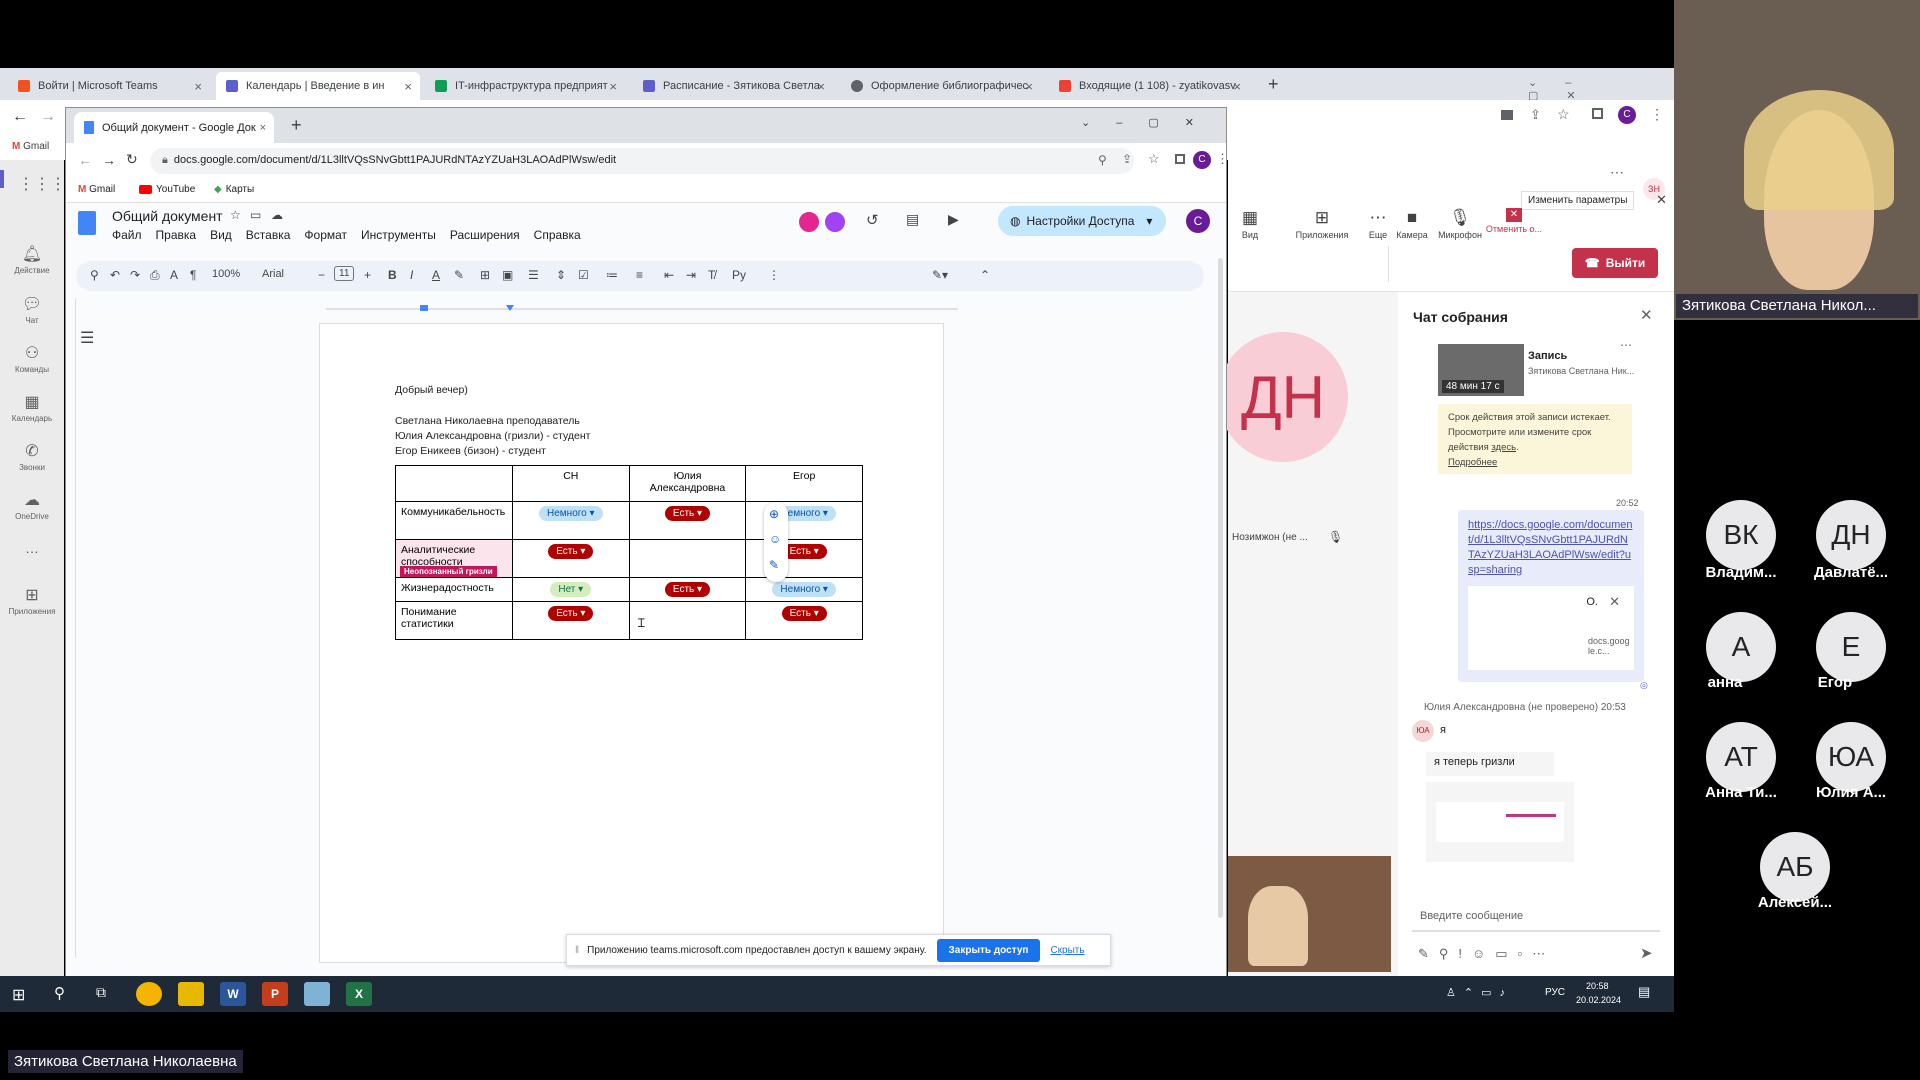 The image size is (1920, 1080). What do you see at coordinates (255, 215) in the screenshot?
I see `folder-icon: ▭` at bounding box center [255, 215].